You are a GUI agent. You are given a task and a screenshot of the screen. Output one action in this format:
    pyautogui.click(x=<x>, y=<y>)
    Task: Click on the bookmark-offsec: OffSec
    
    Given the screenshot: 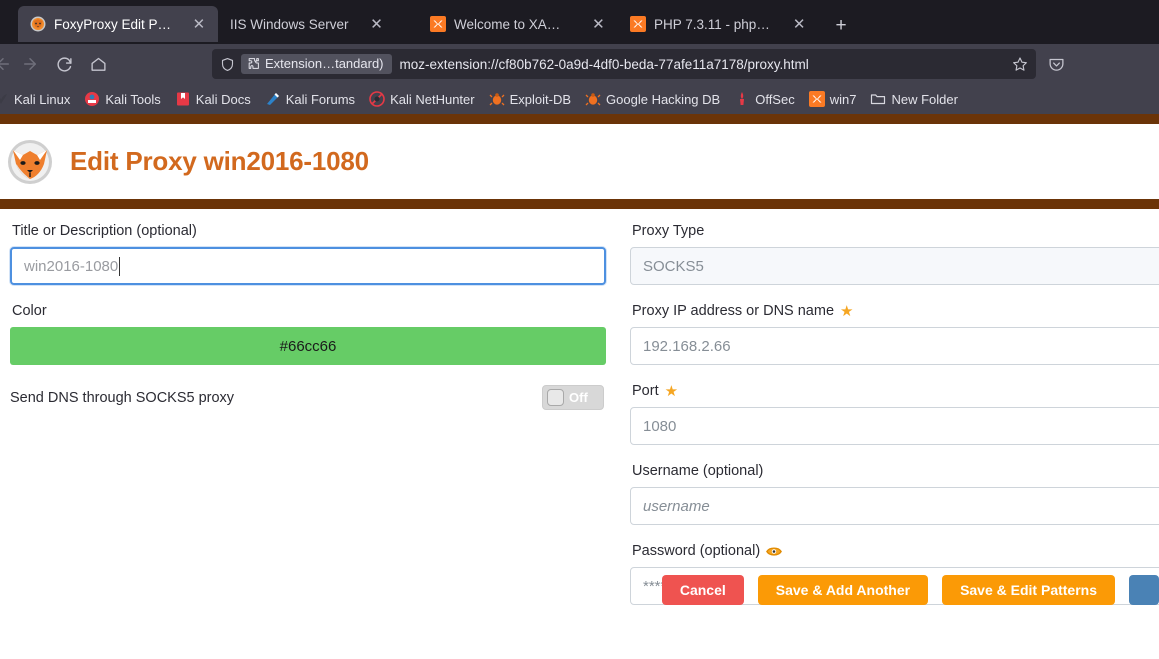 What is the action you would take?
    pyautogui.click(x=764, y=99)
    